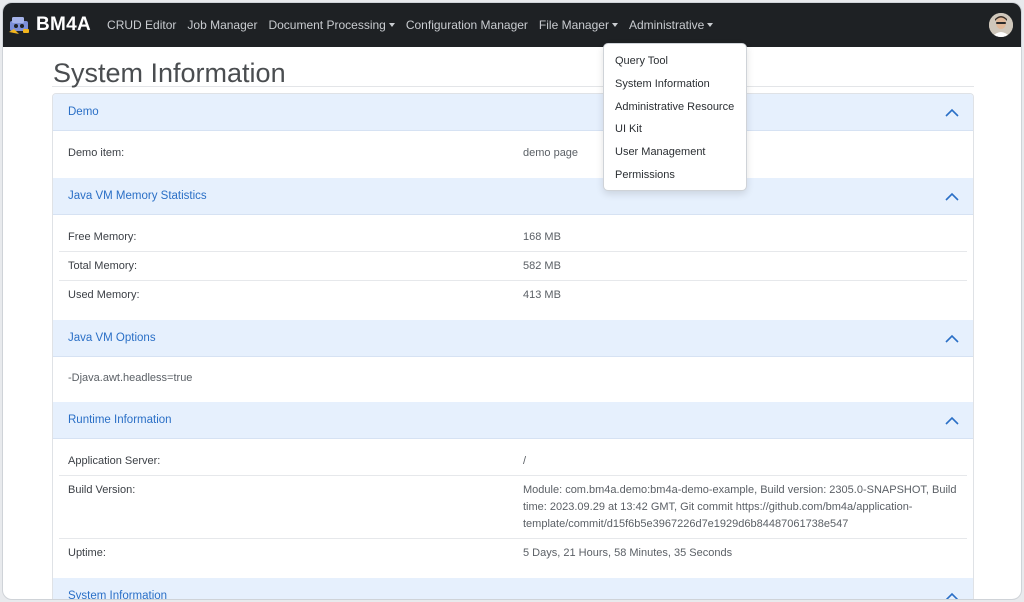 The image size is (1024, 602). What do you see at coordinates (19, 25) in the screenshot?
I see `bm4a-logo-icon` at bounding box center [19, 25].